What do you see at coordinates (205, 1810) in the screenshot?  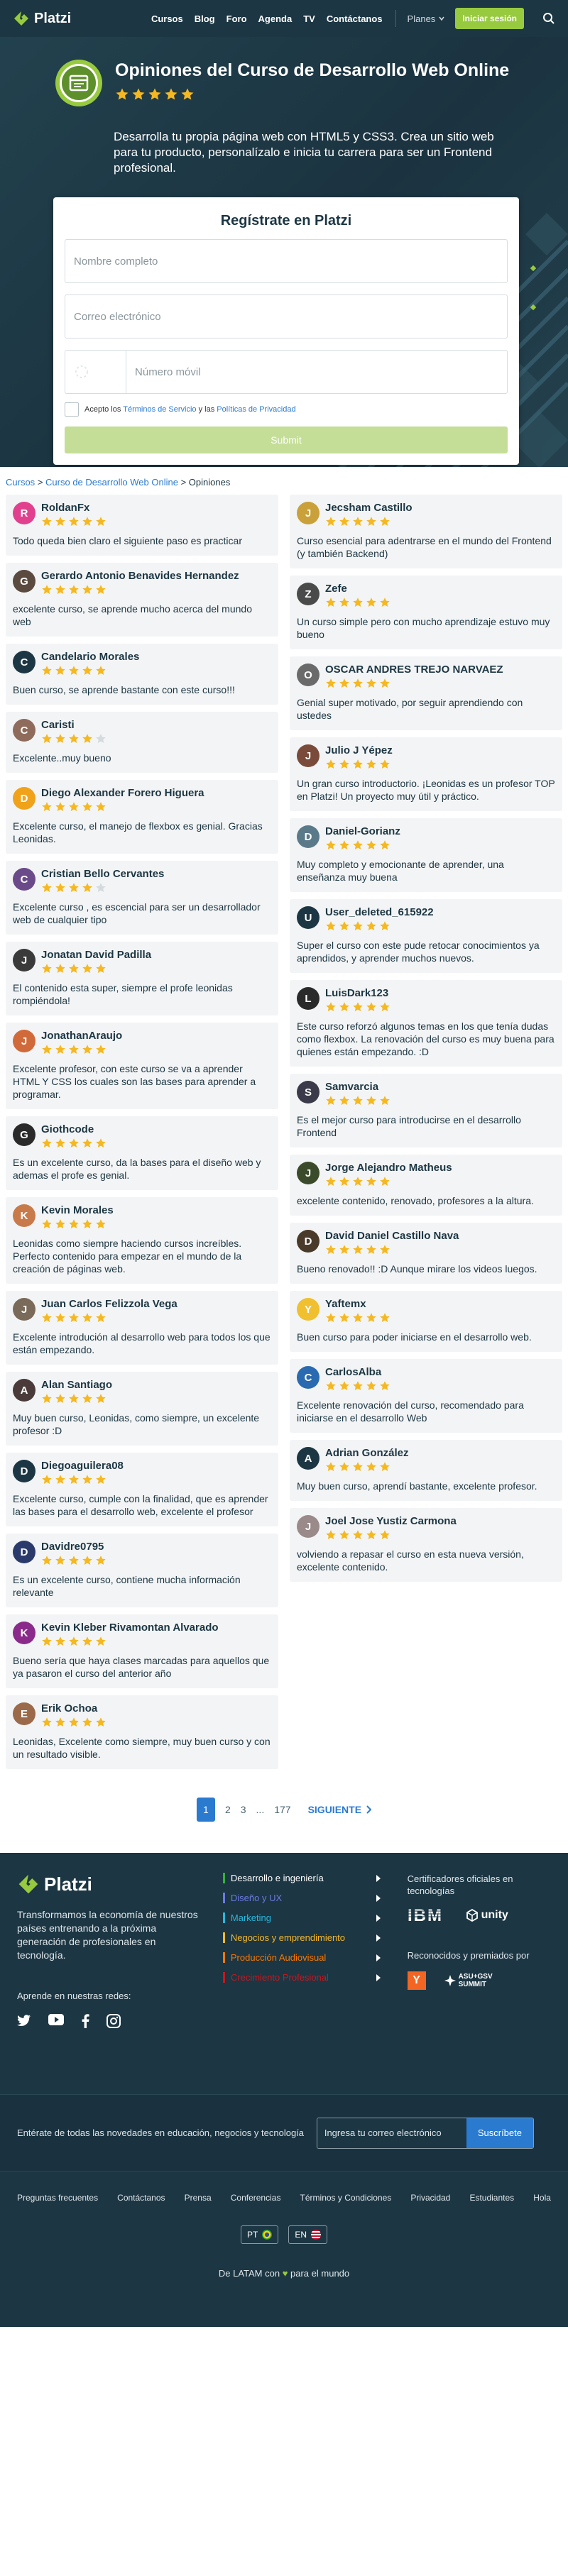 I see `page-1: 1` at bounding box center [205, 1810].